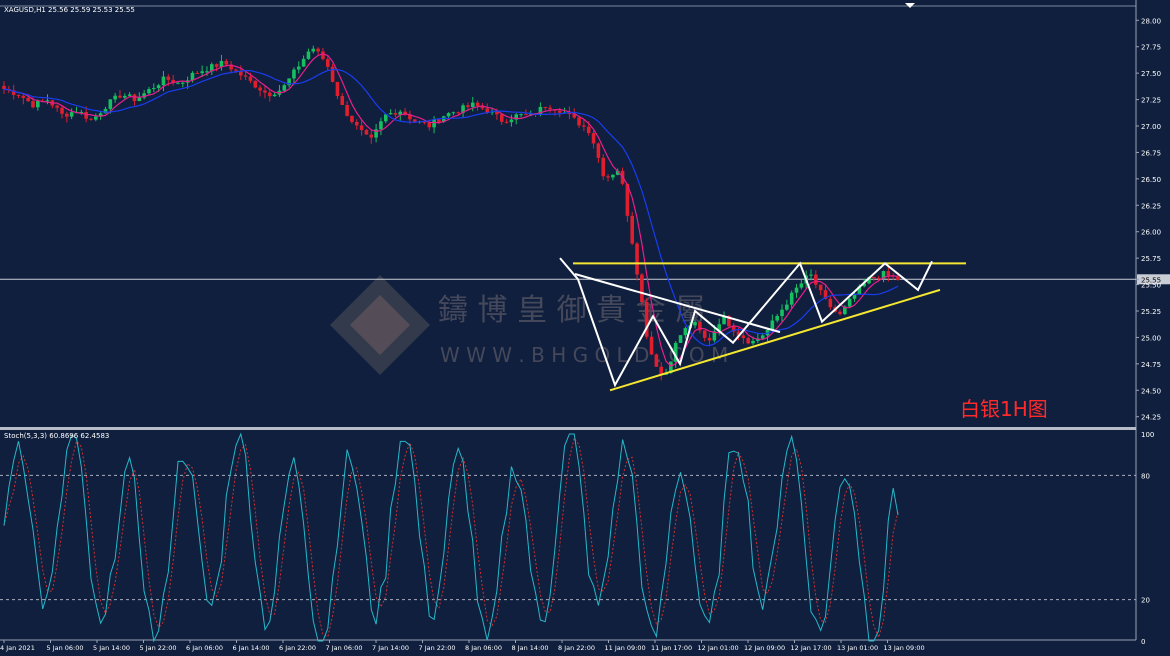 Image resolution: width=1170 pixels, height=656 pixels. I want to click on time-tick-label: 7 Jan 14:00, so click(390, 648).